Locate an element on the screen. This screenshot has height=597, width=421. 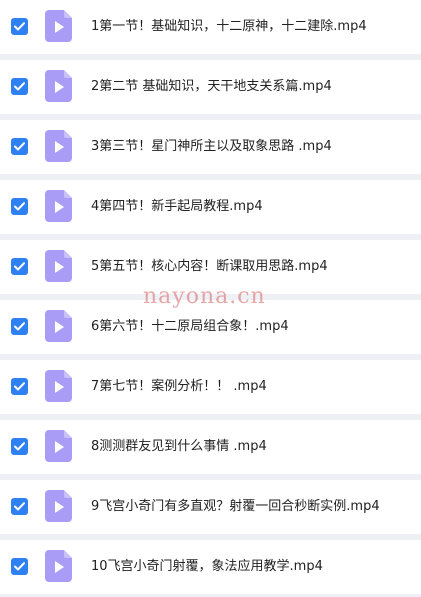
file-row: 4第四节！新手起局教程.mp4 is located at coordinates (210, 207).